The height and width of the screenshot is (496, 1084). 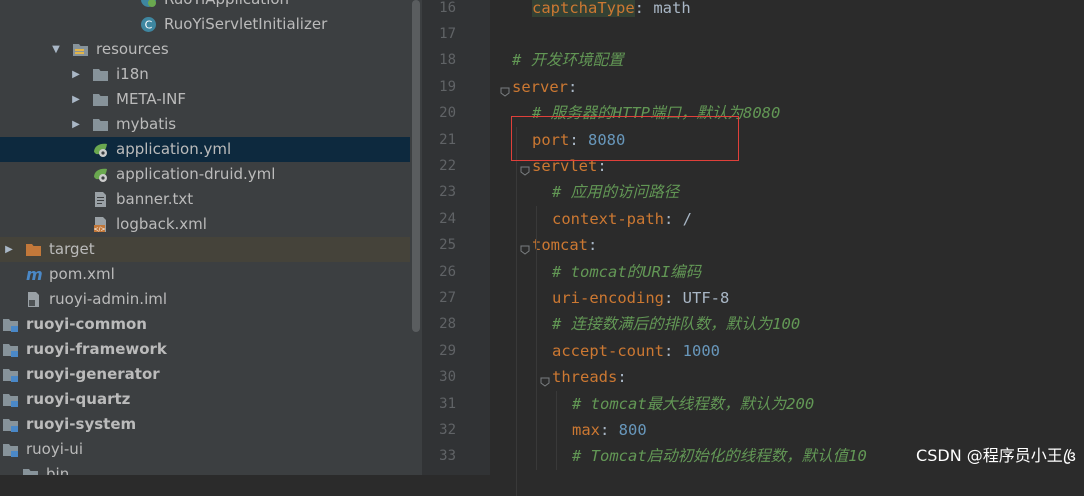 I want to click on line-number: 27, so click(x=439, y=298).